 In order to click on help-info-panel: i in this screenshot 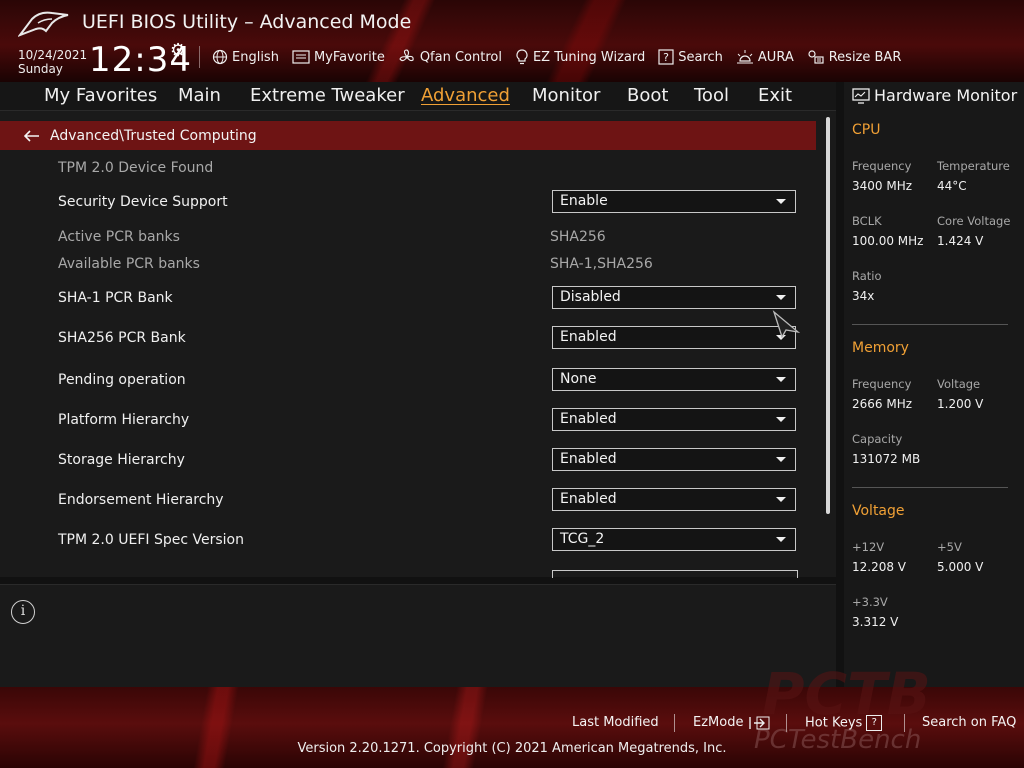, I will do `click(418, 636)`.